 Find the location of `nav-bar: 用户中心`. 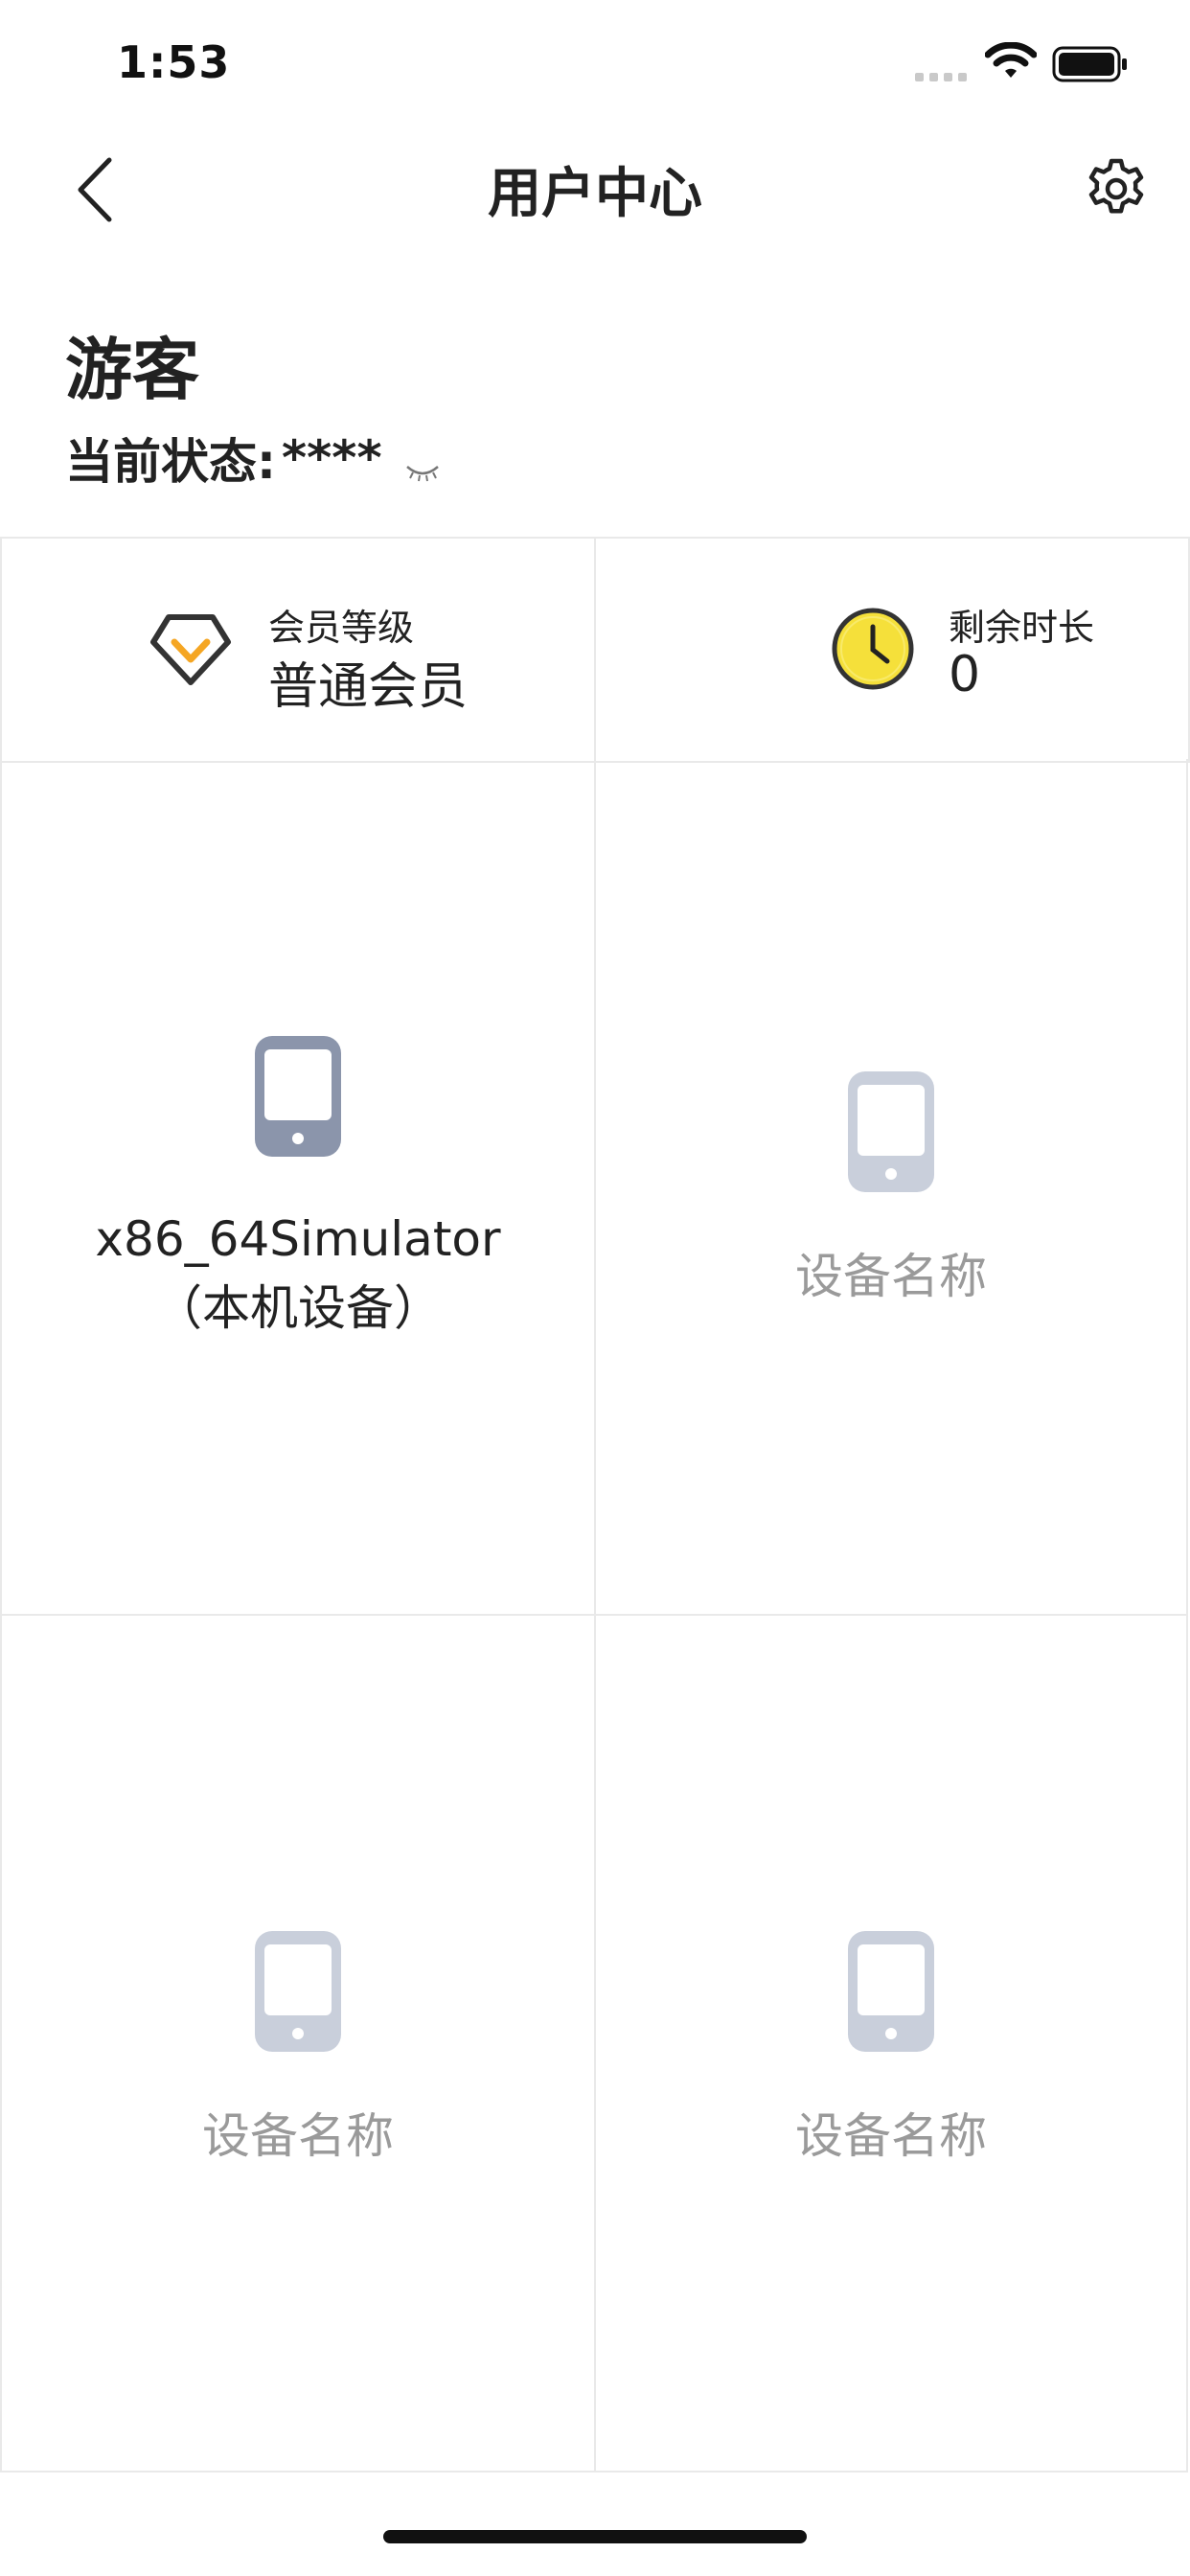

nav-bar: 用户中心 is located at coordinates (595, 186).